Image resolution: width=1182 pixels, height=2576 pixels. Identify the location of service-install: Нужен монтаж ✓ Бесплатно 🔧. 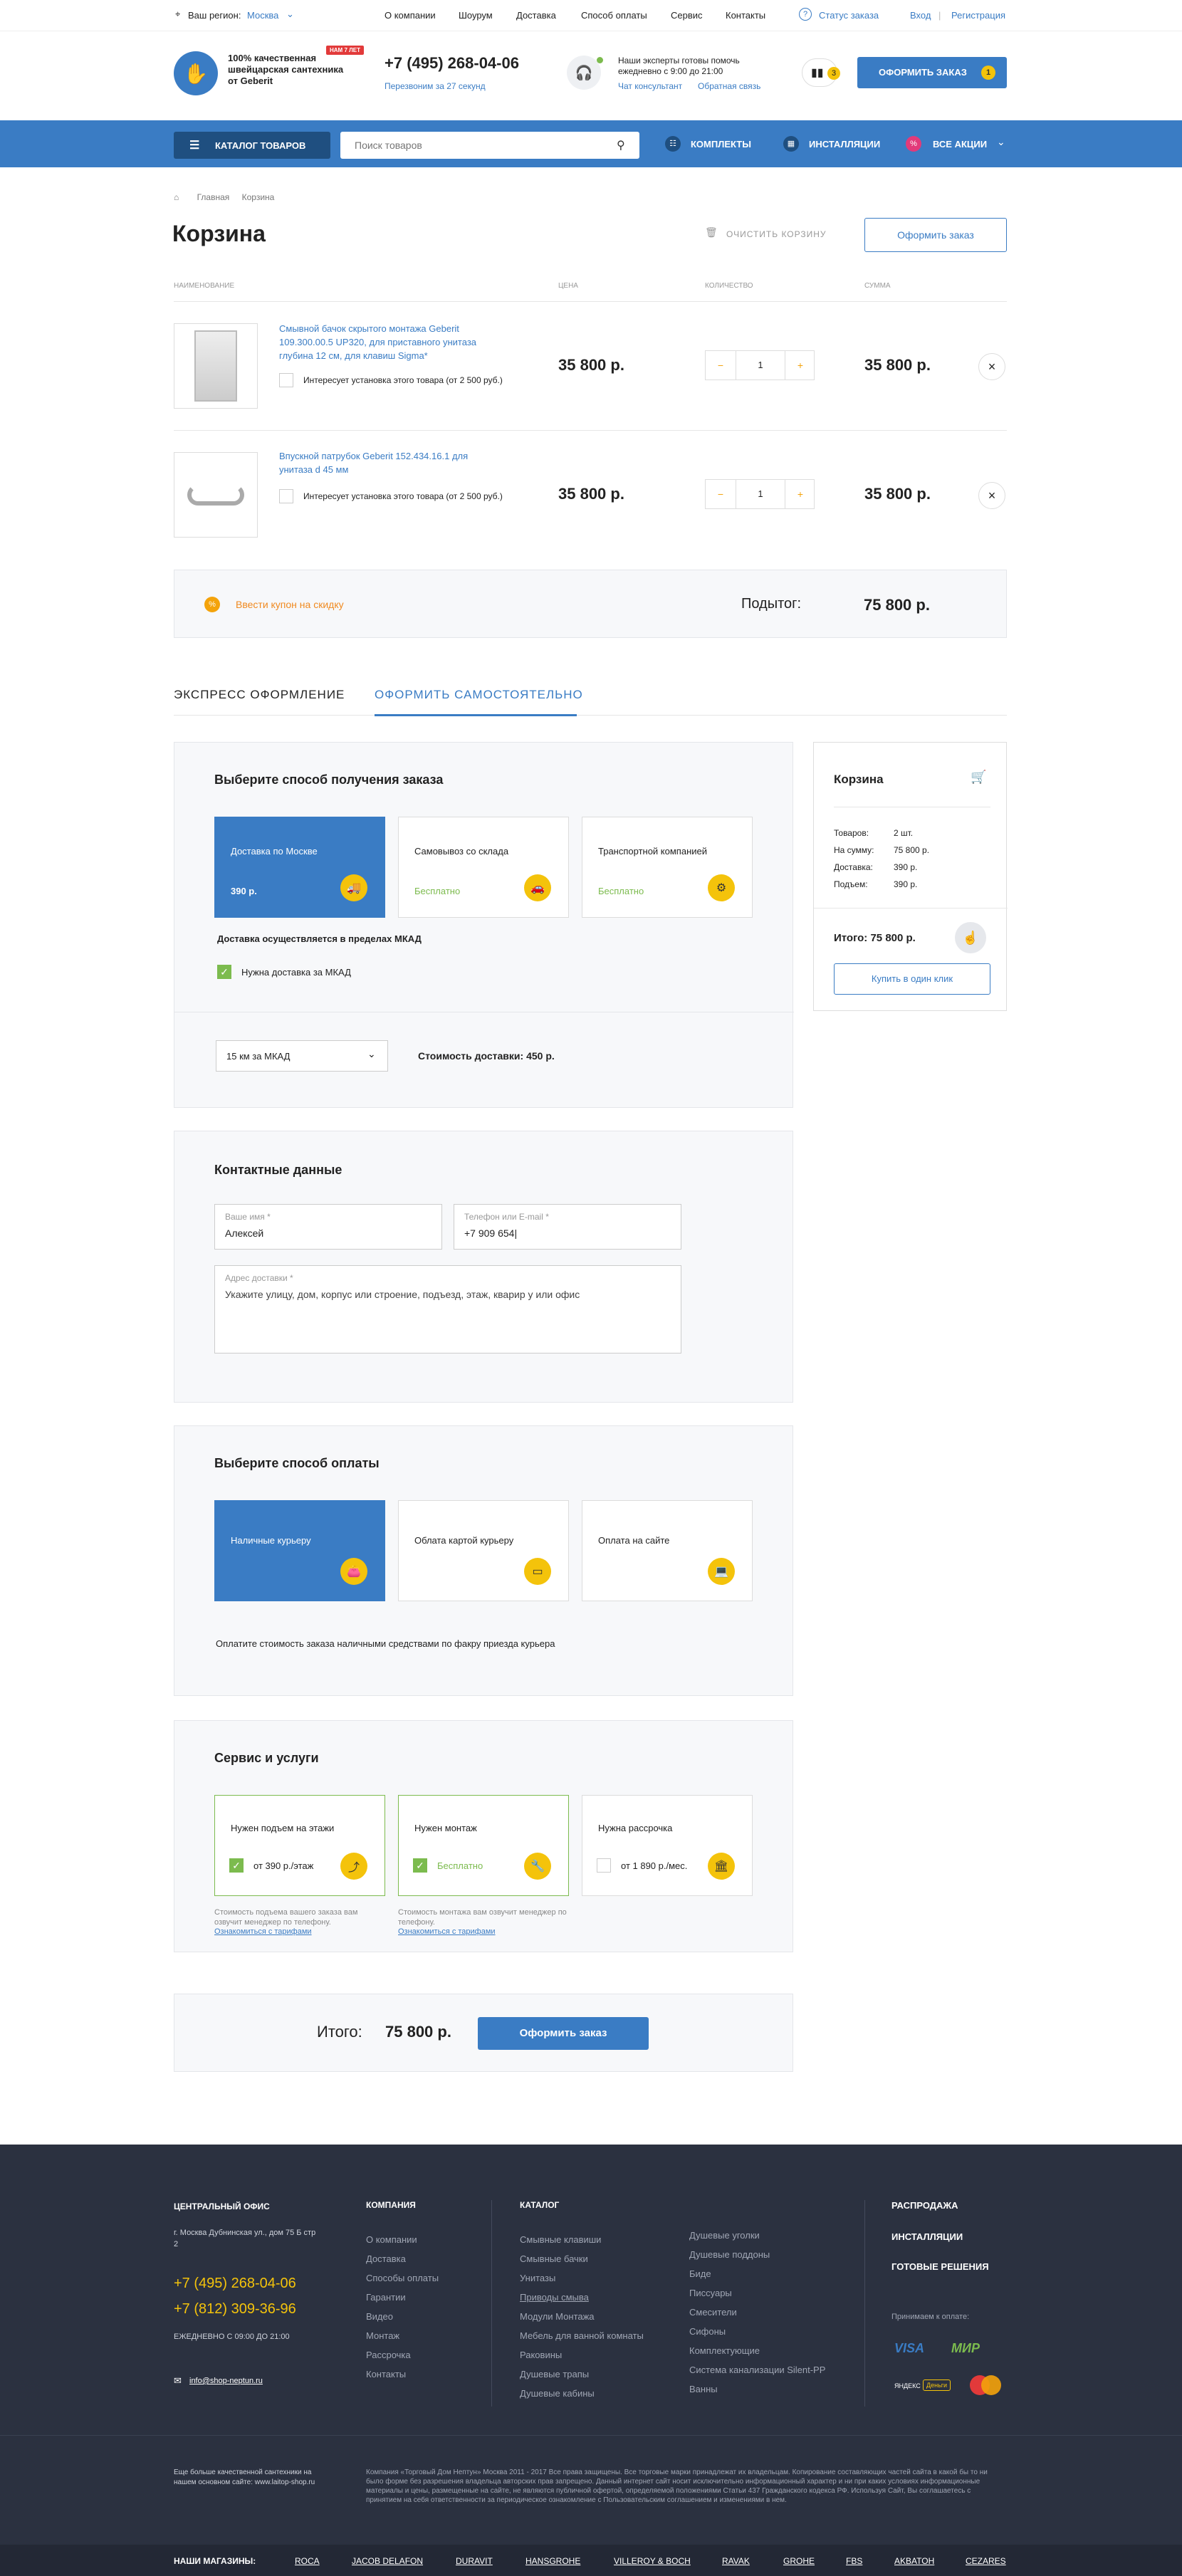
(483, 1845).